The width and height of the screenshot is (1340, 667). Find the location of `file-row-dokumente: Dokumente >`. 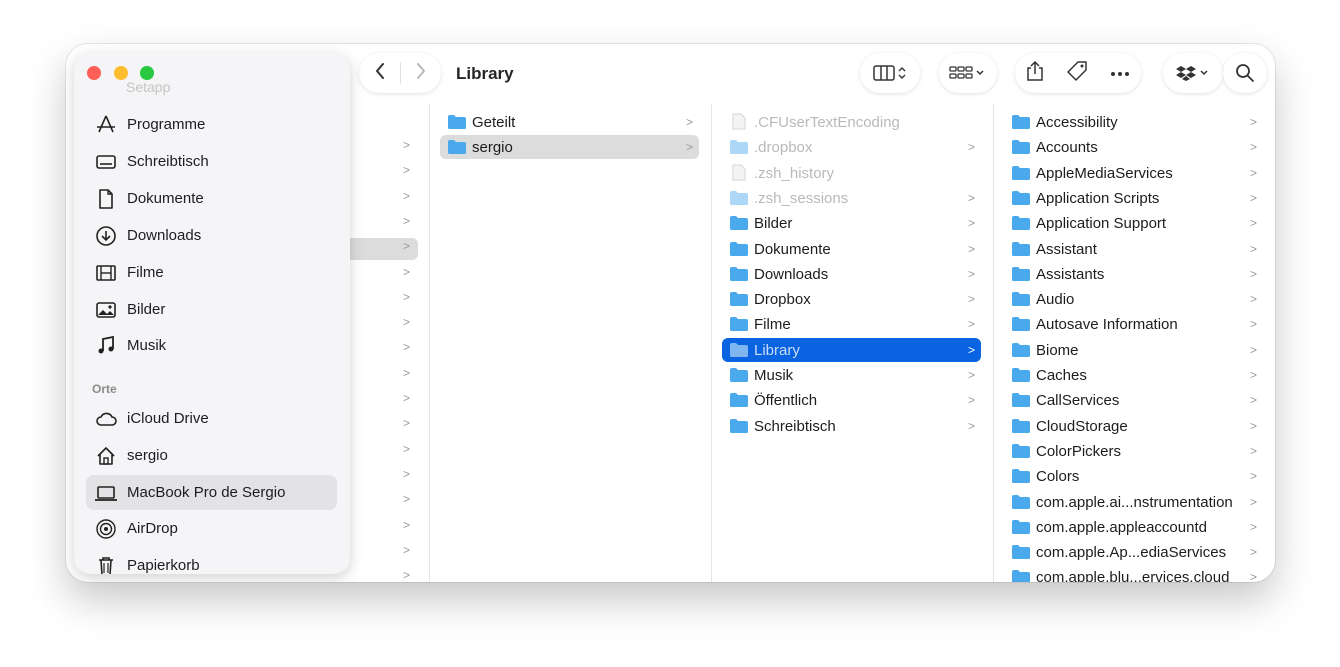

file-row-dokumente: Dokumente > is located at coordinates (851, 249).